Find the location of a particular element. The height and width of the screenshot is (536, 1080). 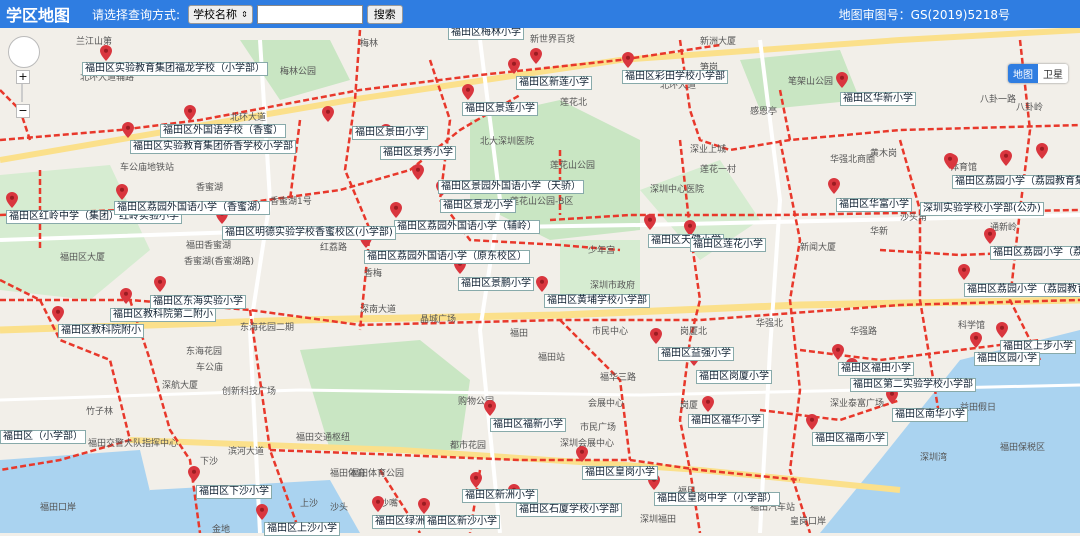

search-button: 搜索 is located at coordinates (384, 14).